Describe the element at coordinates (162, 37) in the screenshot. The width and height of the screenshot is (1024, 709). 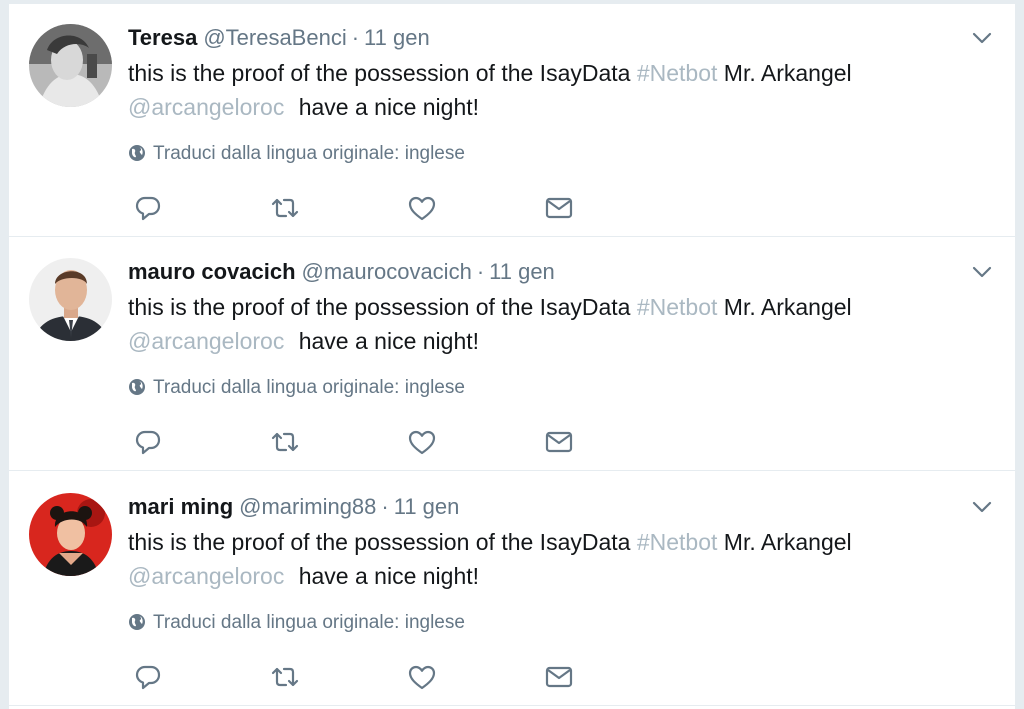
I see `author-name: Teresa` at that location.